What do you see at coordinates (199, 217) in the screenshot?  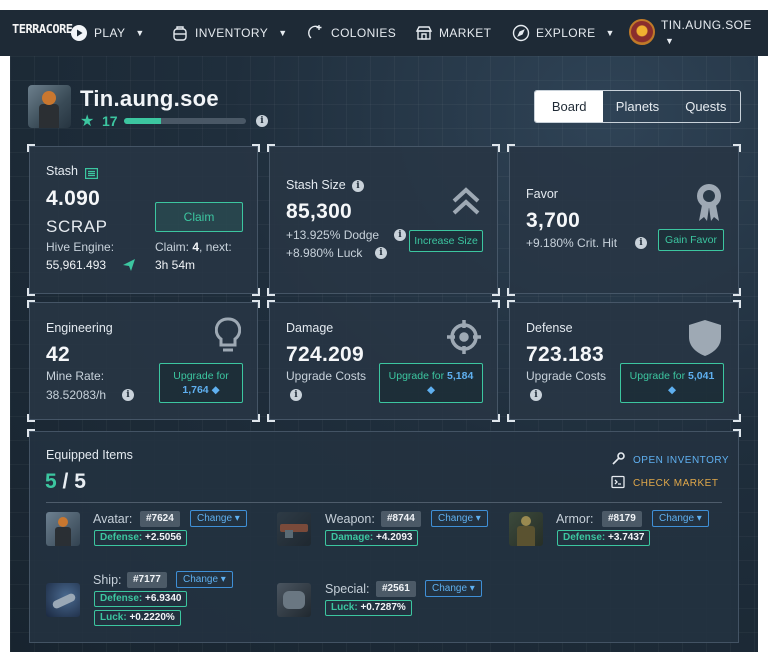 I see `claim-button: Claim` at bounding box center [199, 217].